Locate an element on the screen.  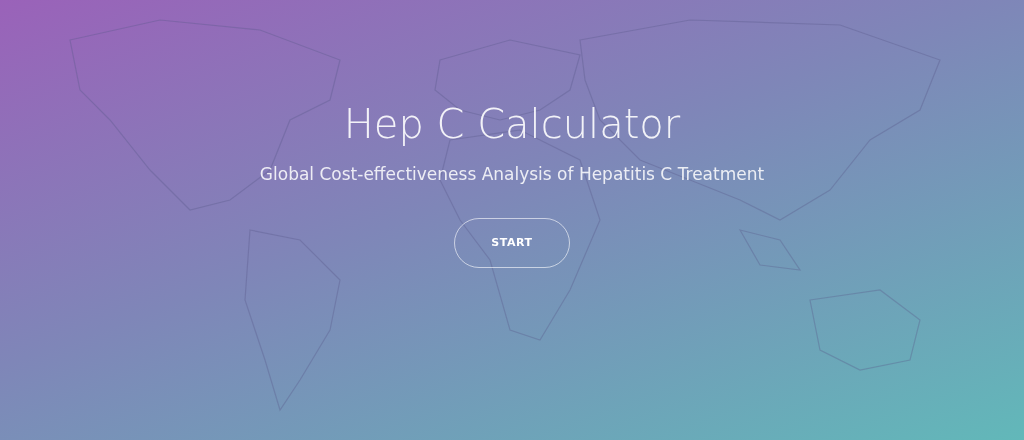
start-button: START is located at coordinates (512, 243).